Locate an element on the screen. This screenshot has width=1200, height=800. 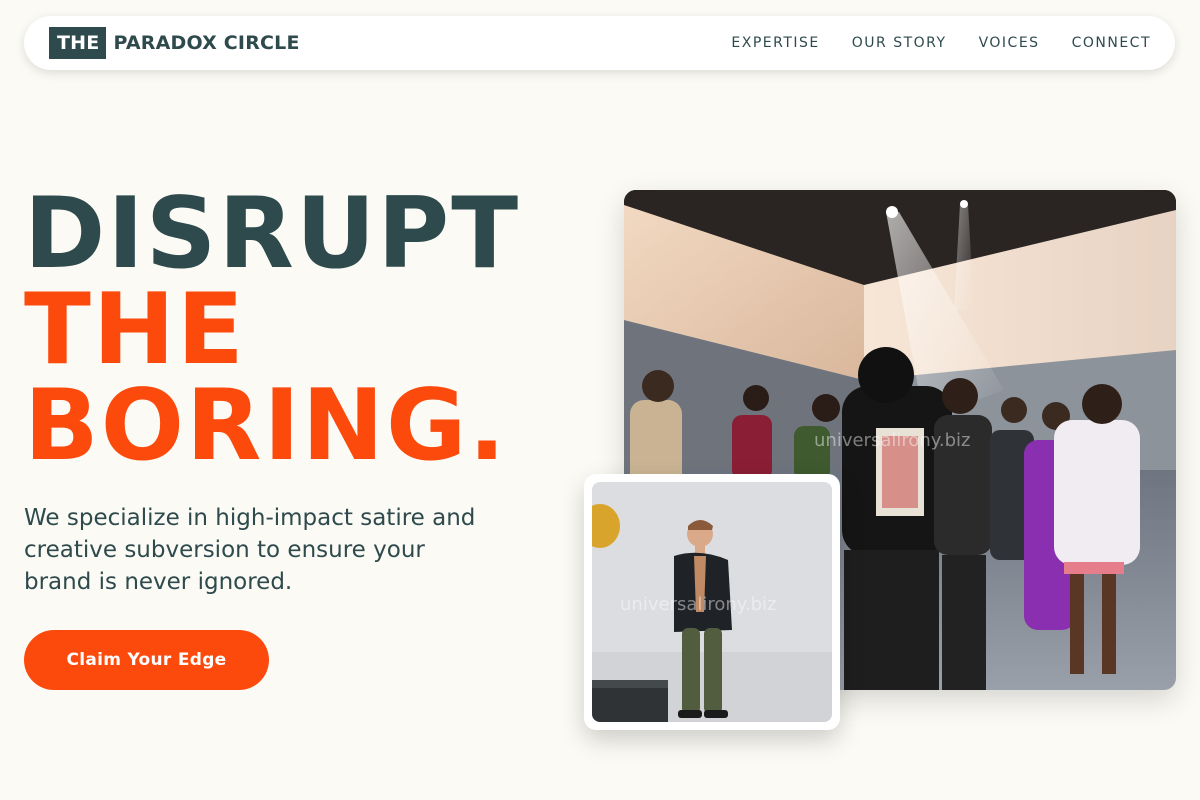
model-photo-frame is located at coordinates (712, 602).